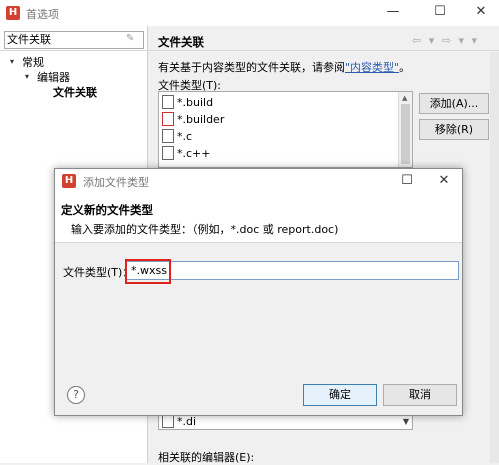  What do you see at coordinates (186, 153) in the screenshot?
I see `list-item: *.c++` at bounding box center [186, 153].